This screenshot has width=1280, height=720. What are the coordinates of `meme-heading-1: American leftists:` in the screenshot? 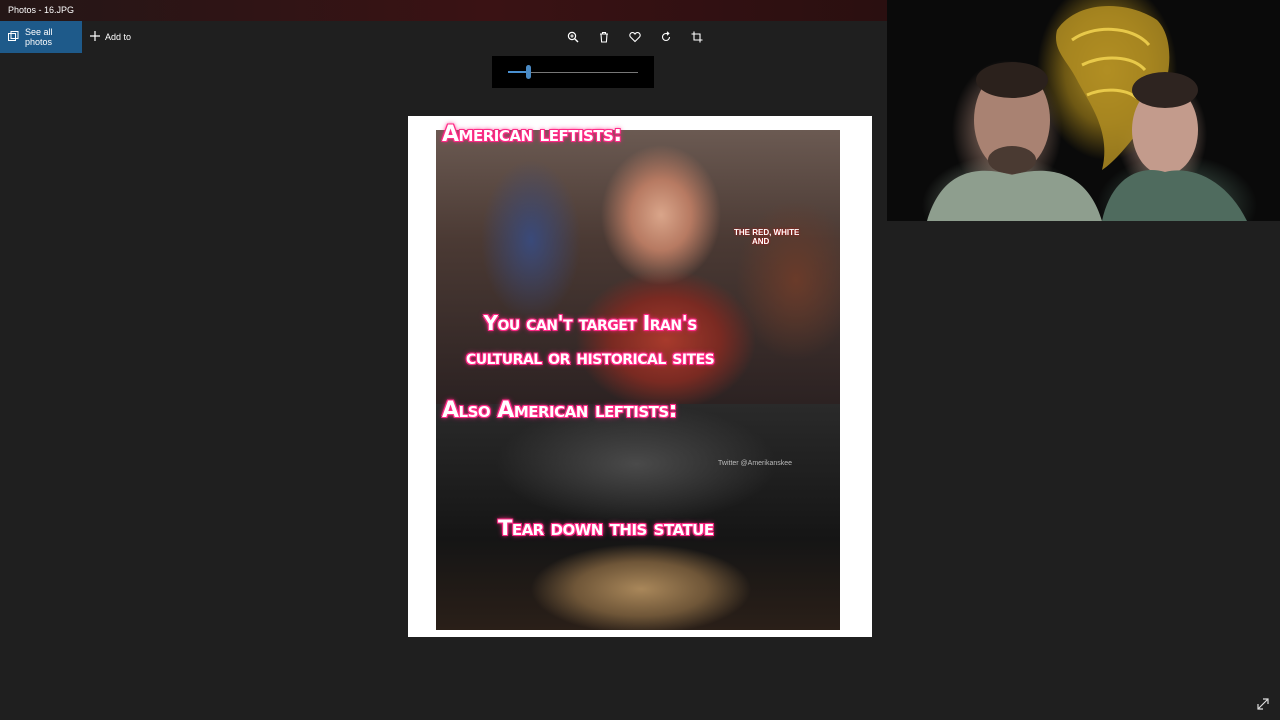 It's located at (532, 134).